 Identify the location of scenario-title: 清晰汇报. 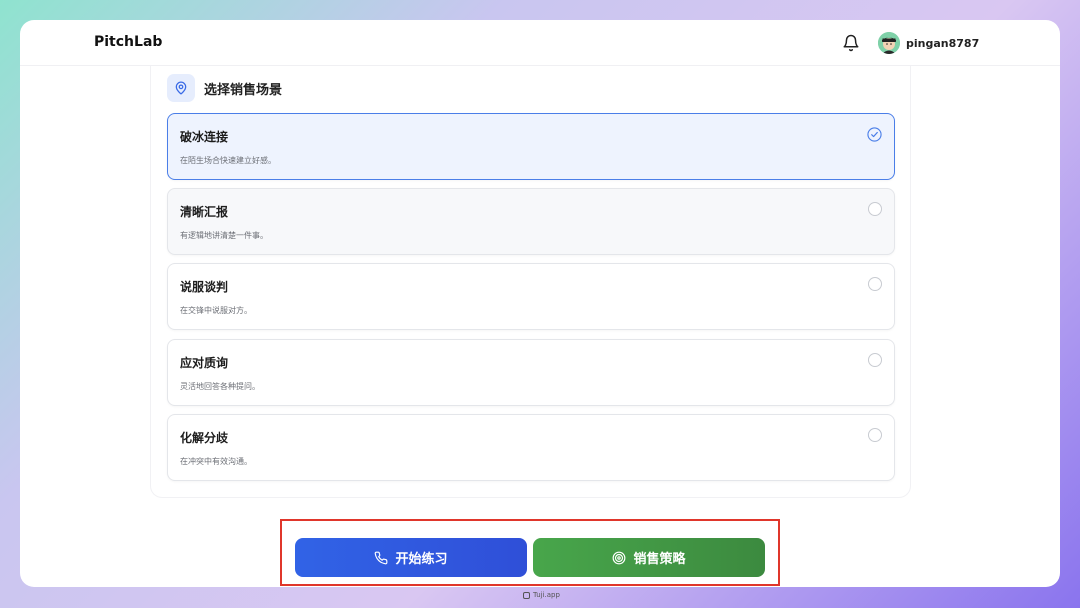
(204, 212).